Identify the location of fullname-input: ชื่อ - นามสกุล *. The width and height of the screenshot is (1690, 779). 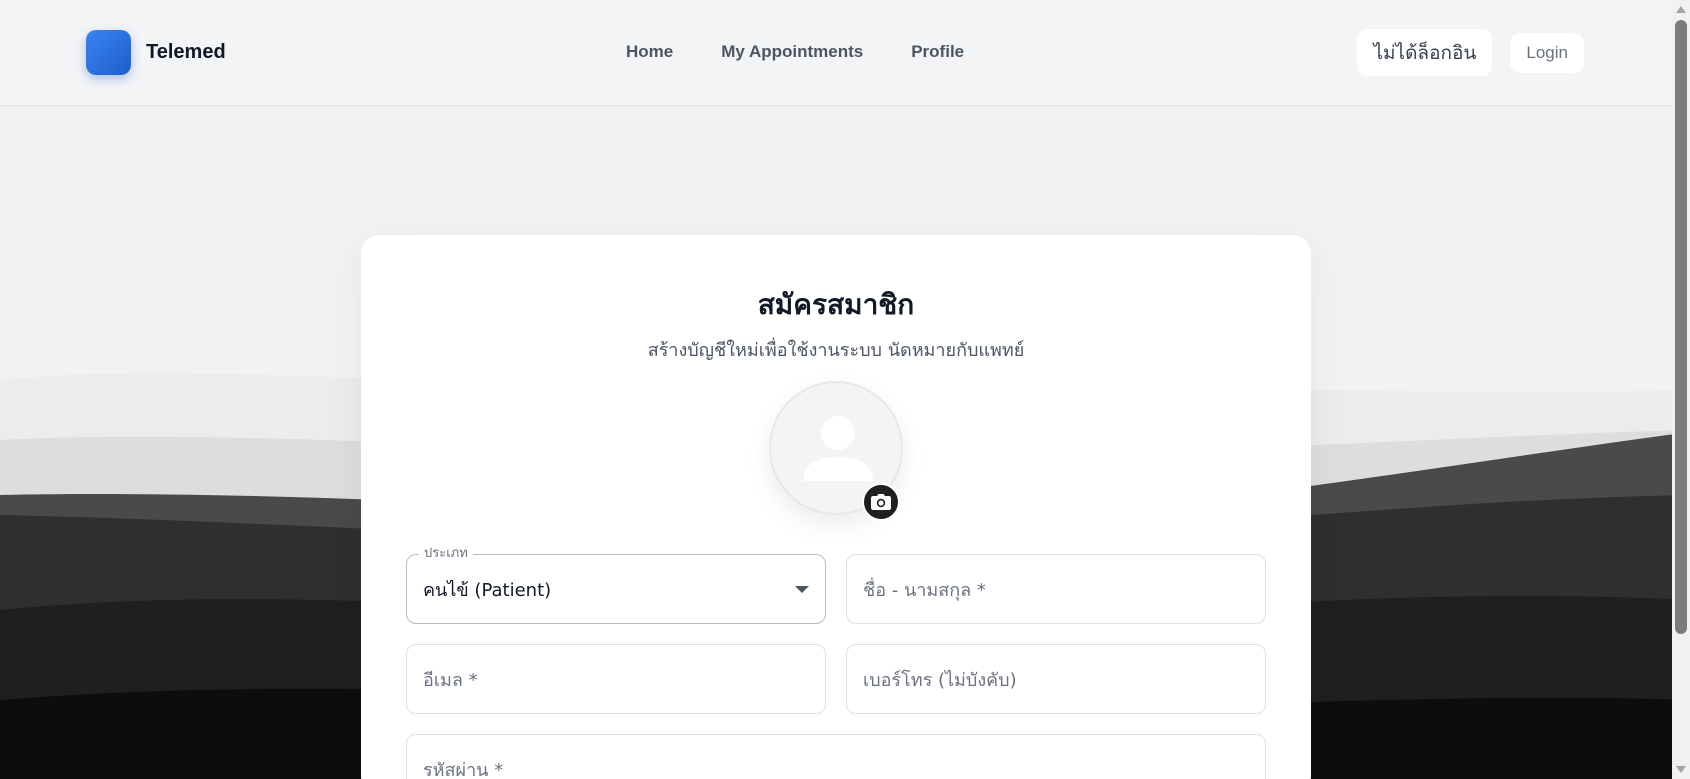
(1056, 589).